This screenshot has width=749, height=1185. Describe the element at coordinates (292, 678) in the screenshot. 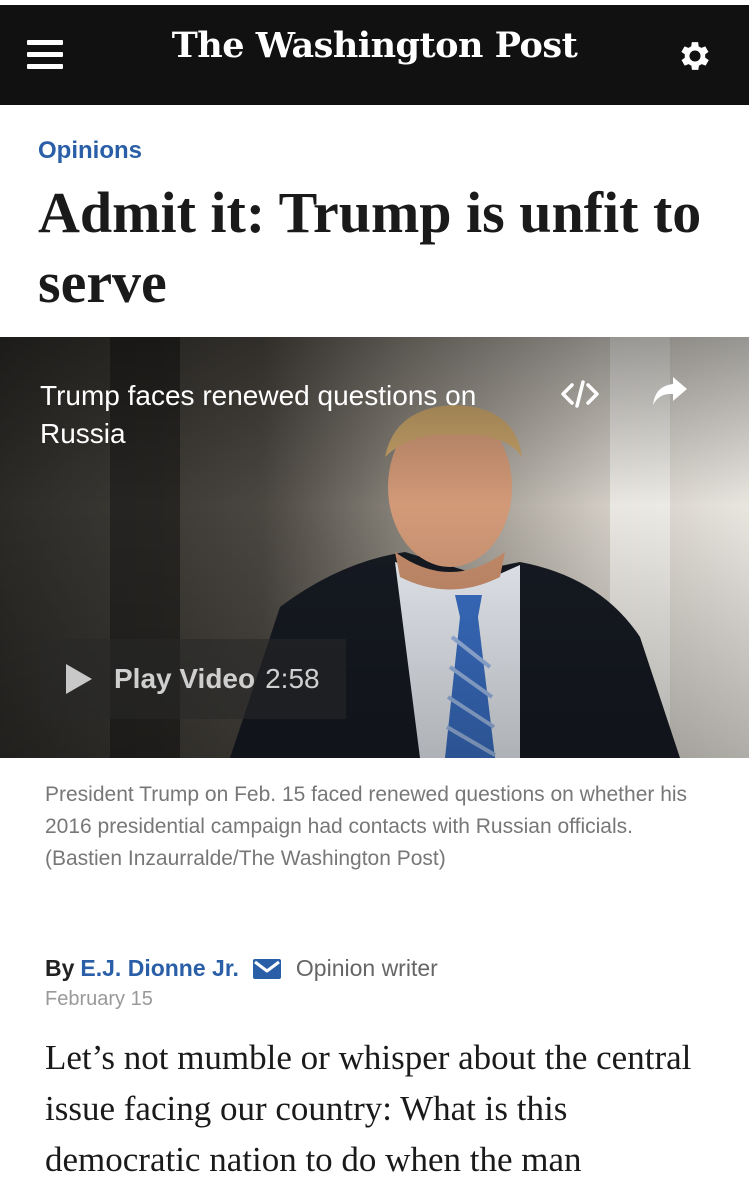

I see `video-duration: 2:58` at that location.